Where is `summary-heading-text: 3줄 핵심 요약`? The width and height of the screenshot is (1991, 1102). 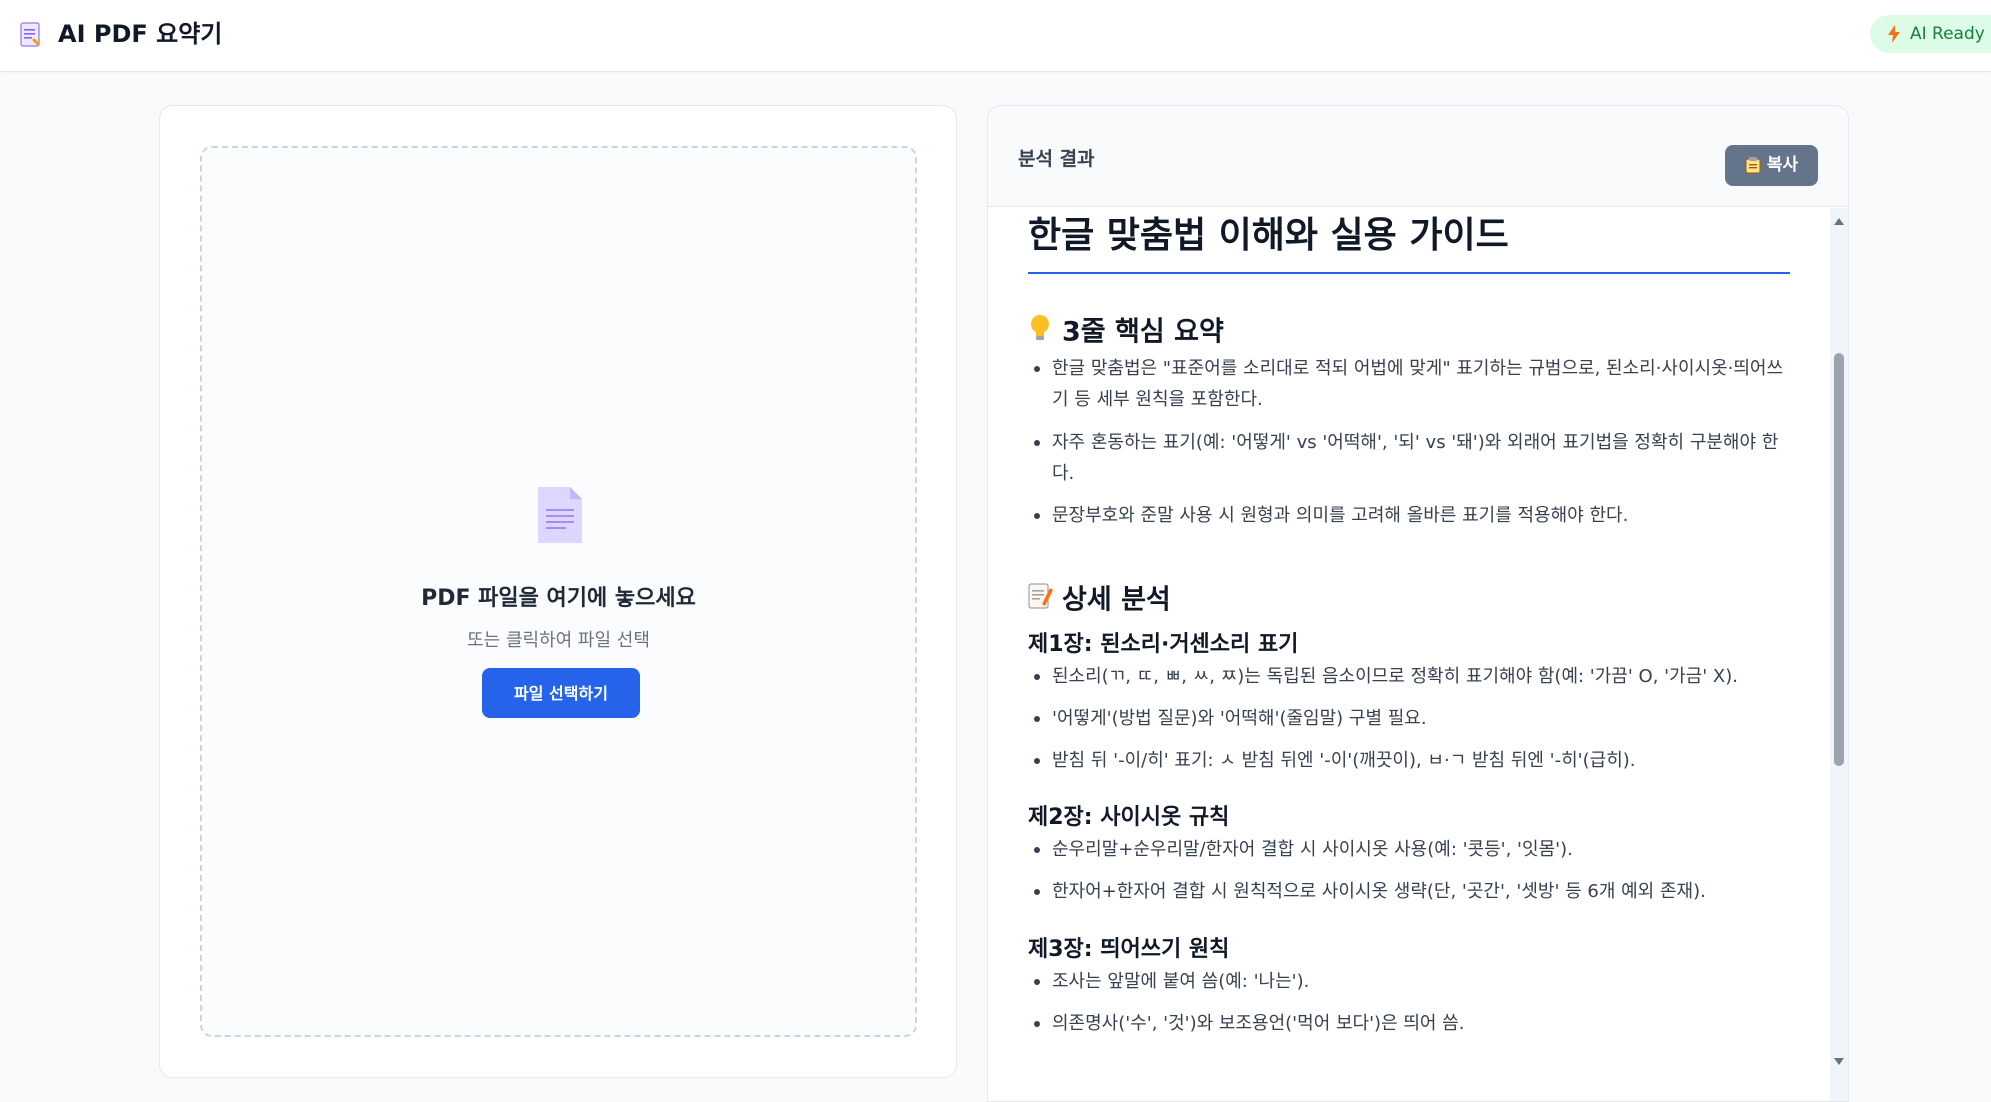
summary-heading-text: 3줄 핵심 요약 is located at coordinates (1143, 332).